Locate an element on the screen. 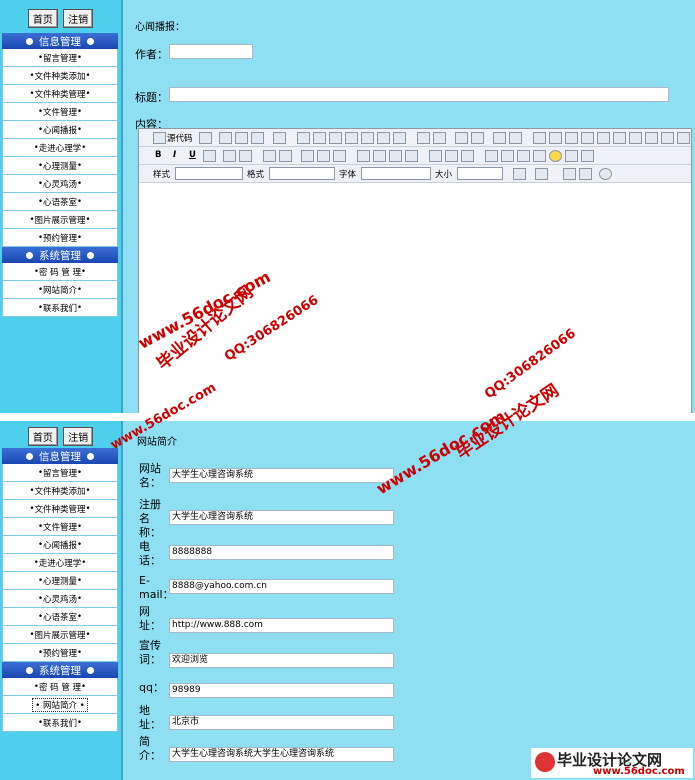 The width and height of the screenshot is (695, 780). address-input: 北京市 is located at coordinates (281, 722).